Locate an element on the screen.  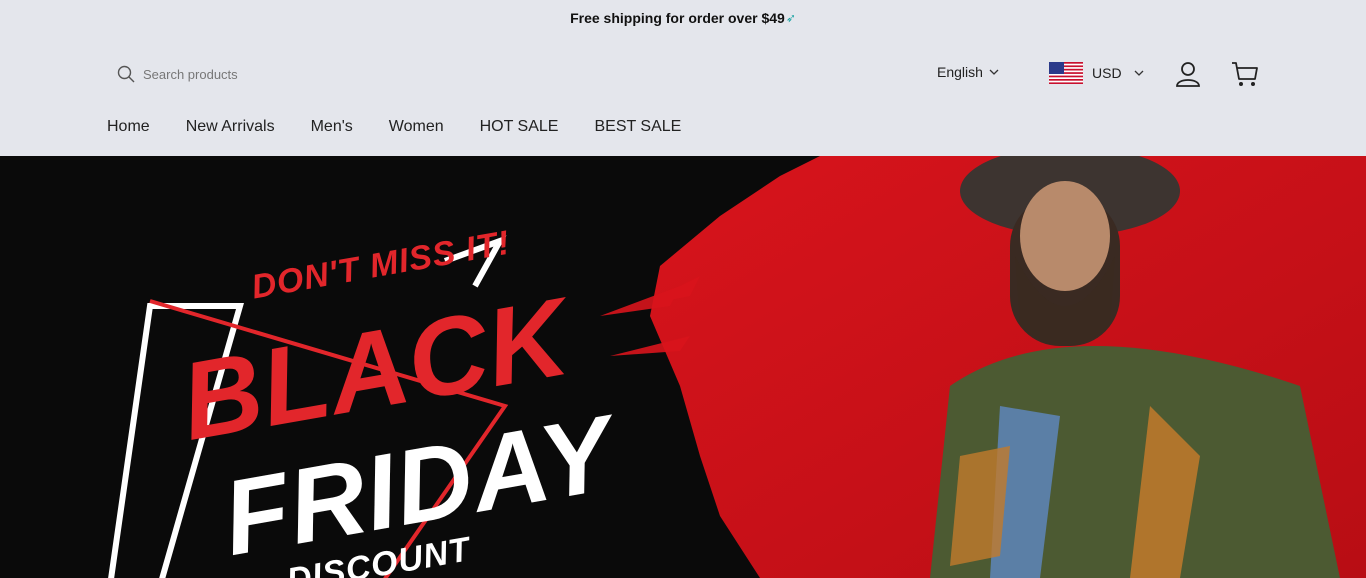
currency-label: USD is located at coordinates (1107, 73).